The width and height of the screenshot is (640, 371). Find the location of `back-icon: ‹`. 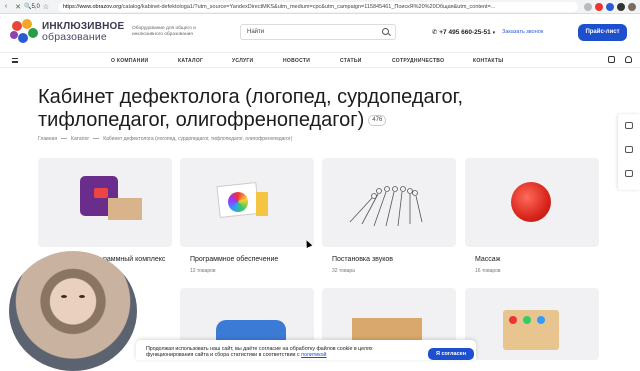

back-icon: ‹ is located at coordinates (6, 6).